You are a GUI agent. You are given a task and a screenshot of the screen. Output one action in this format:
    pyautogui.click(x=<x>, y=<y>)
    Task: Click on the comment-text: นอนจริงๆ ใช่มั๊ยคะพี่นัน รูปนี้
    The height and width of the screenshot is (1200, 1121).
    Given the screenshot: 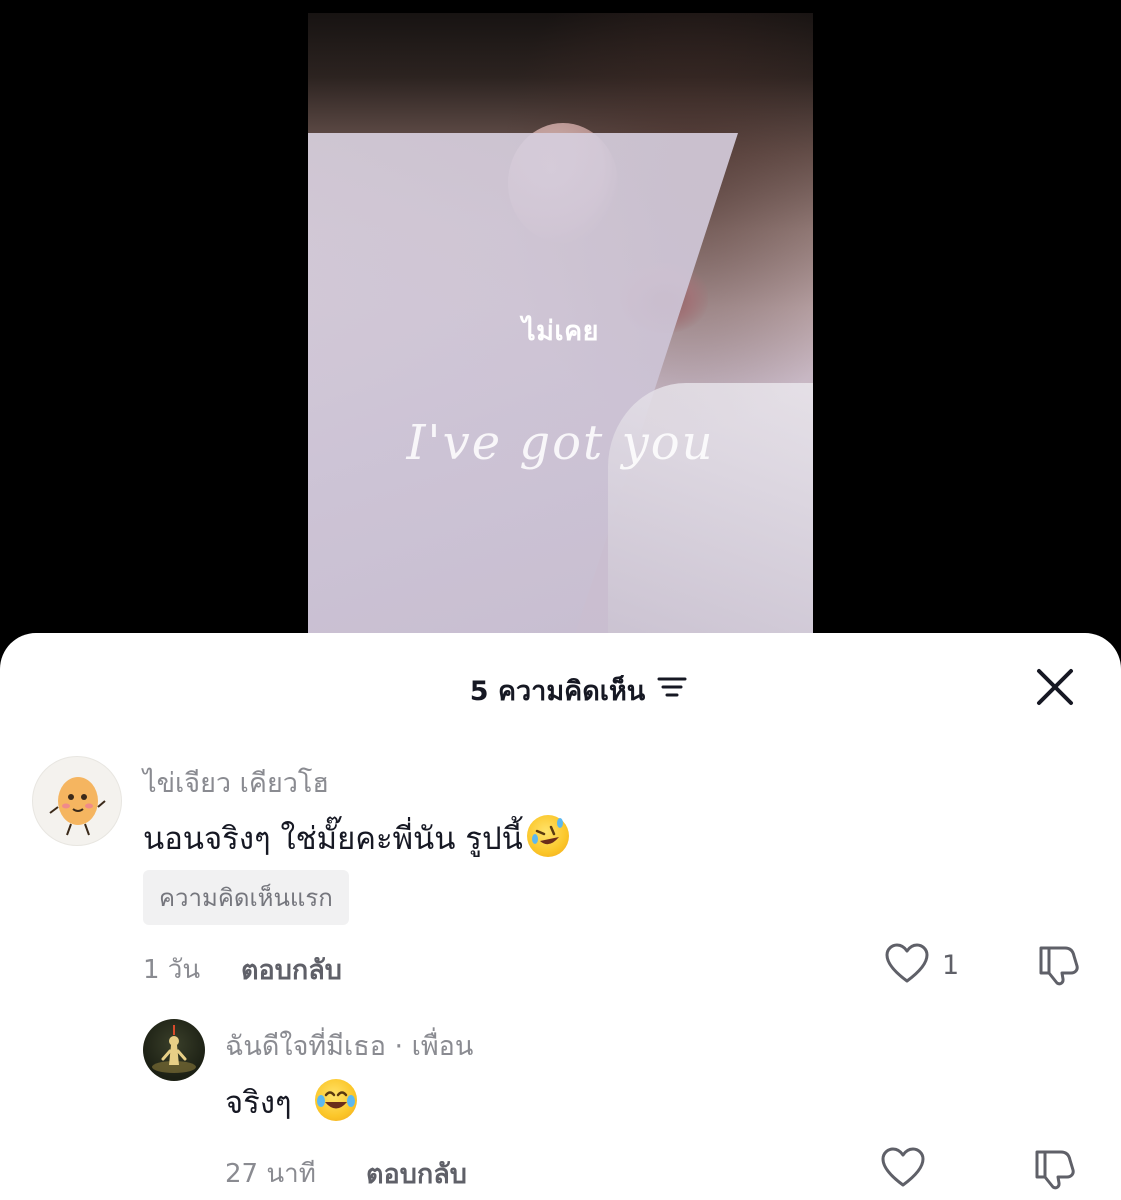 What is the action you would take?
    pyautogui.click(x=356, y=838)
    